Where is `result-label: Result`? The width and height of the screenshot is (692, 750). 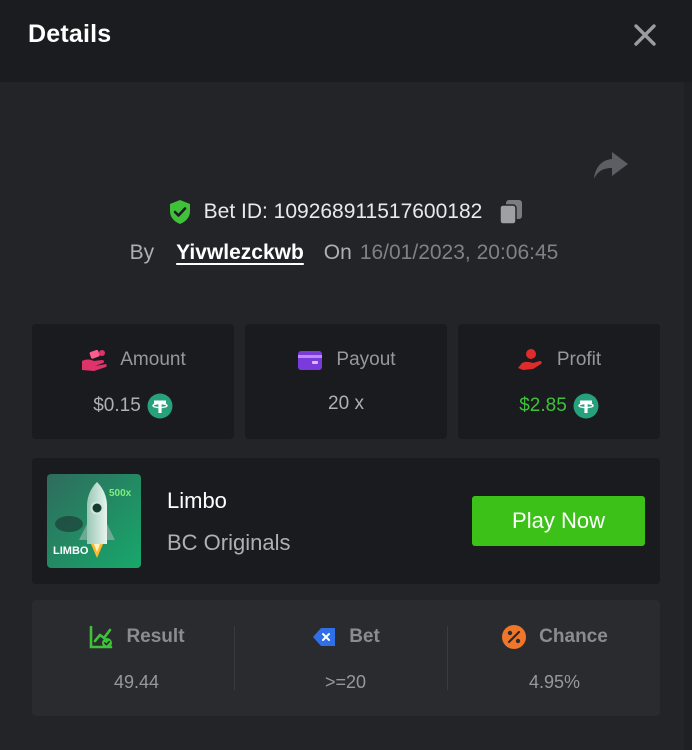 result-label: Result is located at coordinates (155, 636).